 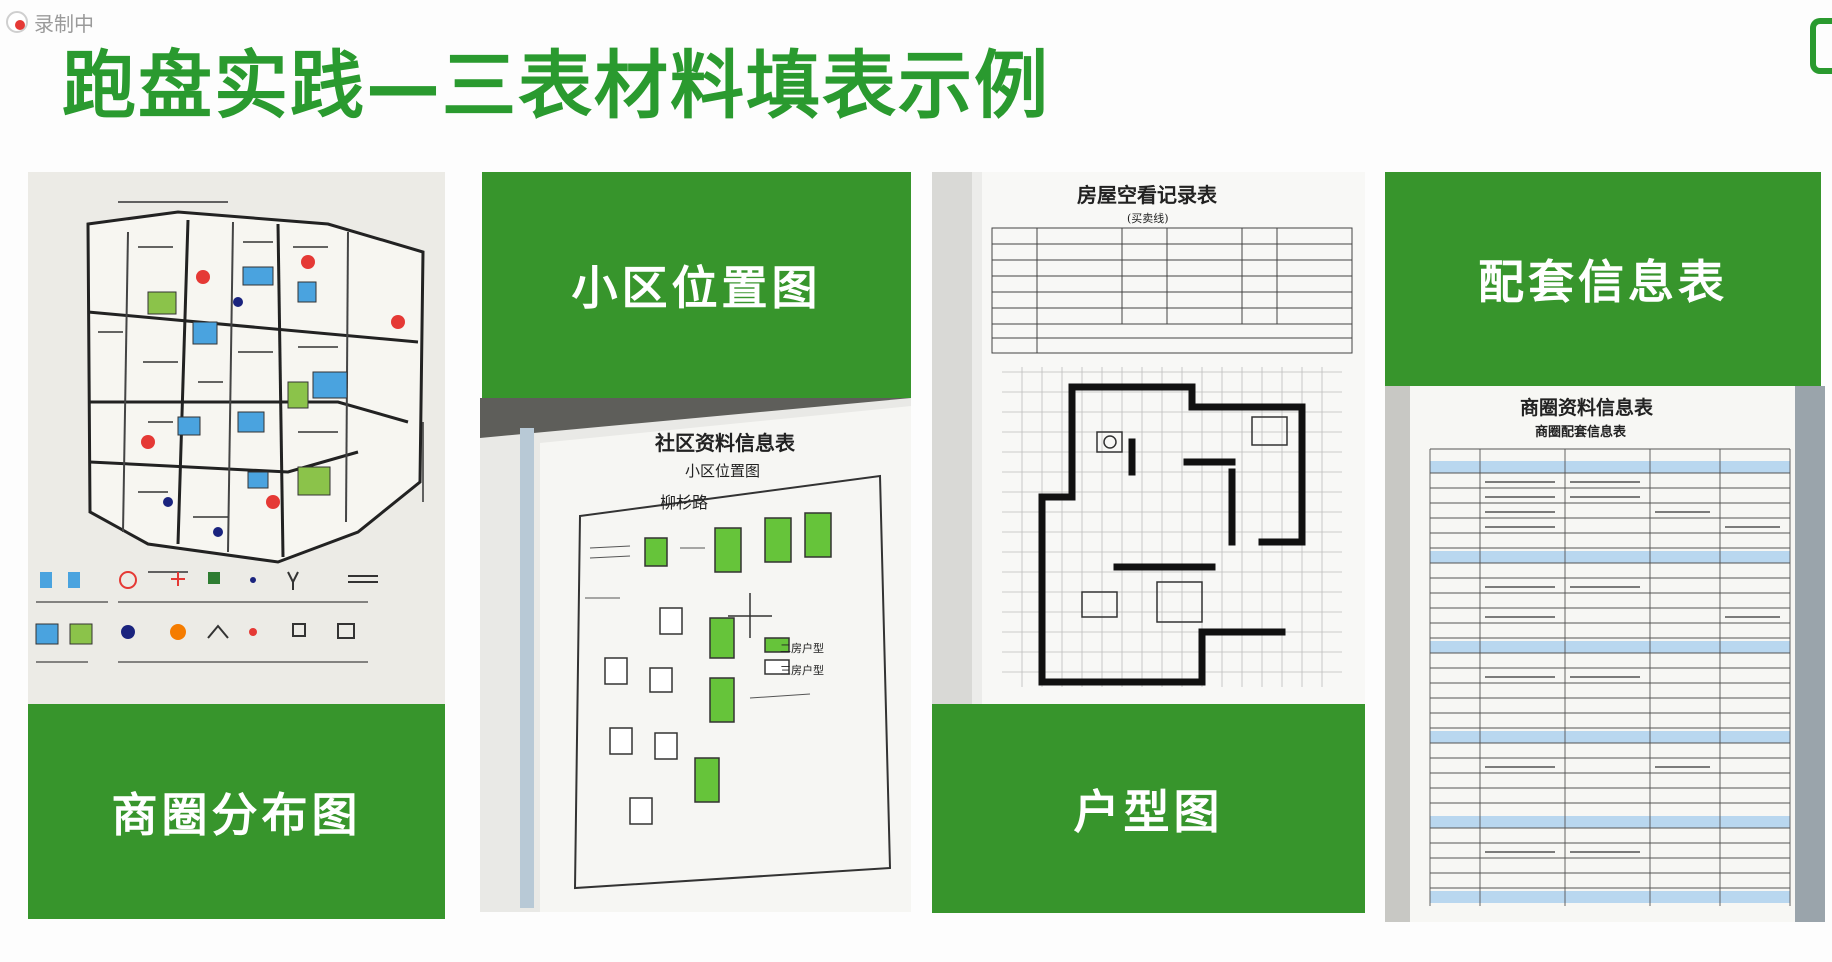 What do you see at coordinates (1581, 432) in the screenshot?
I see `commerce-subheading: 商圈配套信息表` at bounding box center [1581, 432].